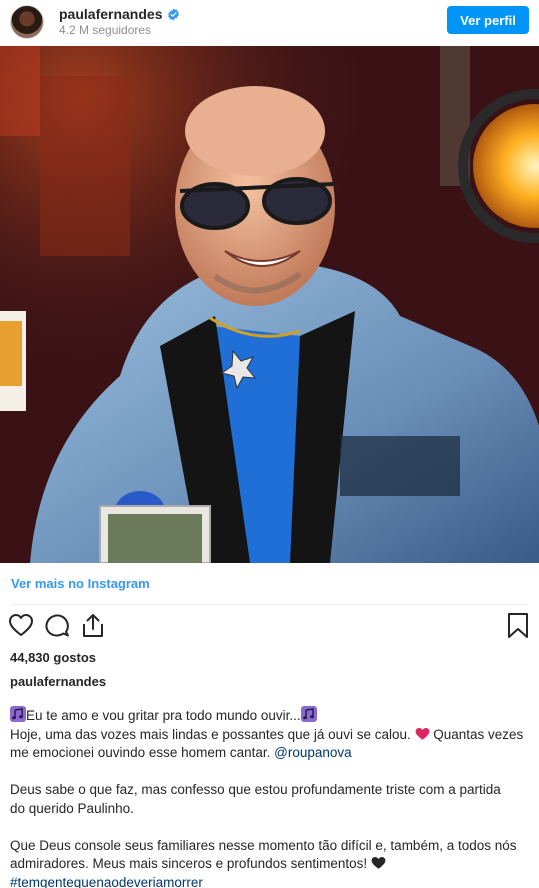 This screenshot has width=539, height=888. I want to click on caption-line: do querido Paulinho., so click(72, 808).